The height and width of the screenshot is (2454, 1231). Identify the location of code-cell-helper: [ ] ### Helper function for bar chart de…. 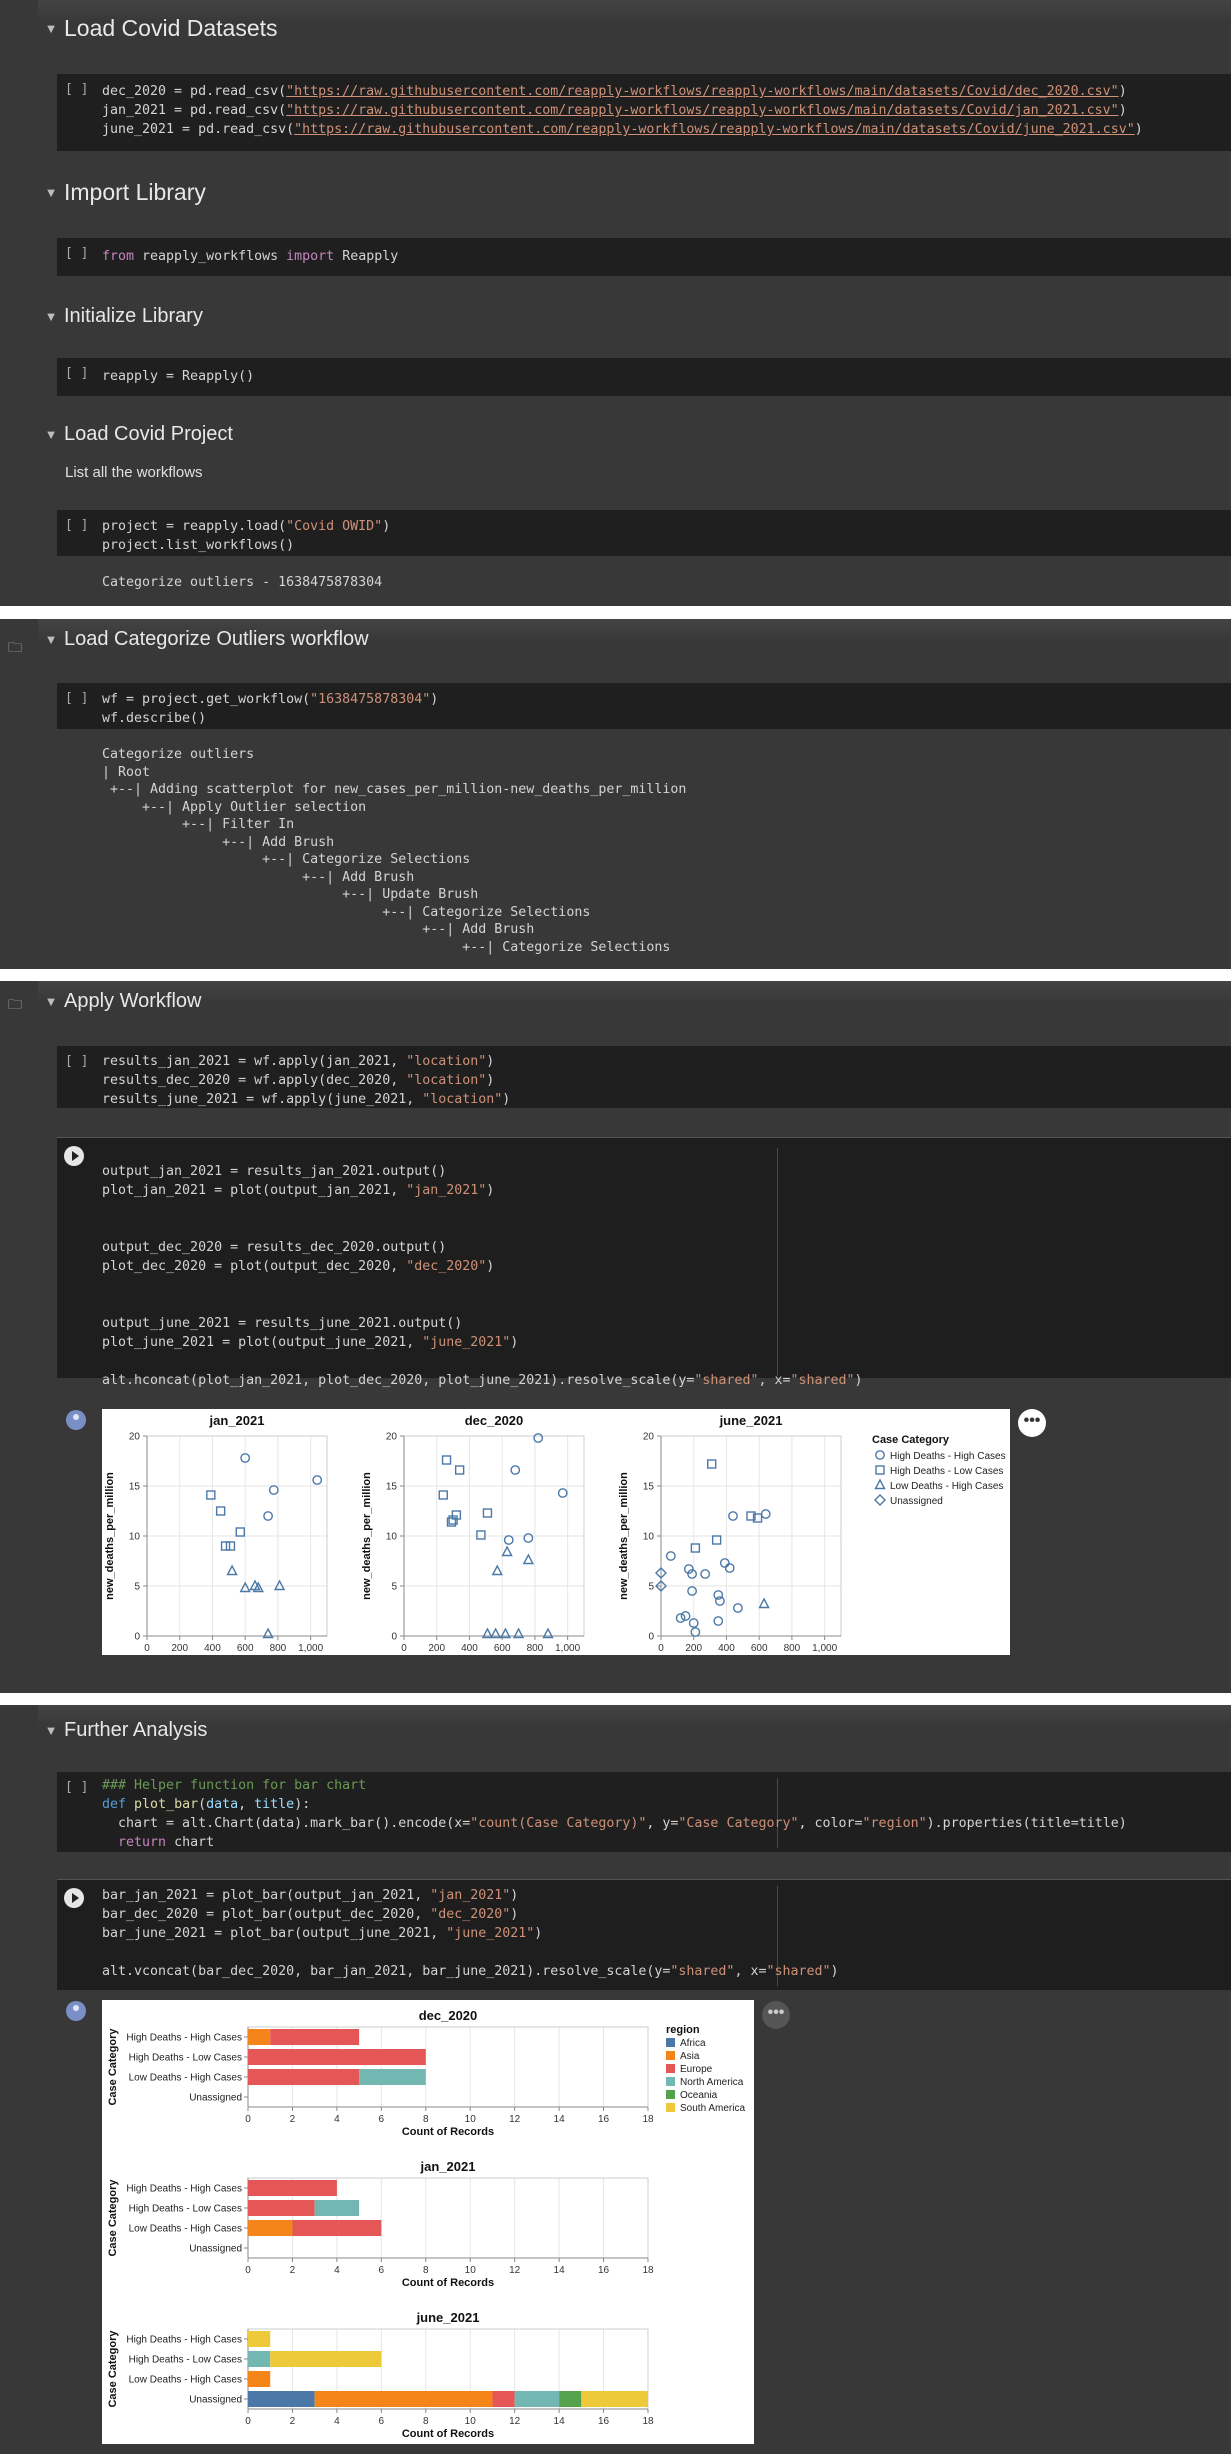
(644, 1812).